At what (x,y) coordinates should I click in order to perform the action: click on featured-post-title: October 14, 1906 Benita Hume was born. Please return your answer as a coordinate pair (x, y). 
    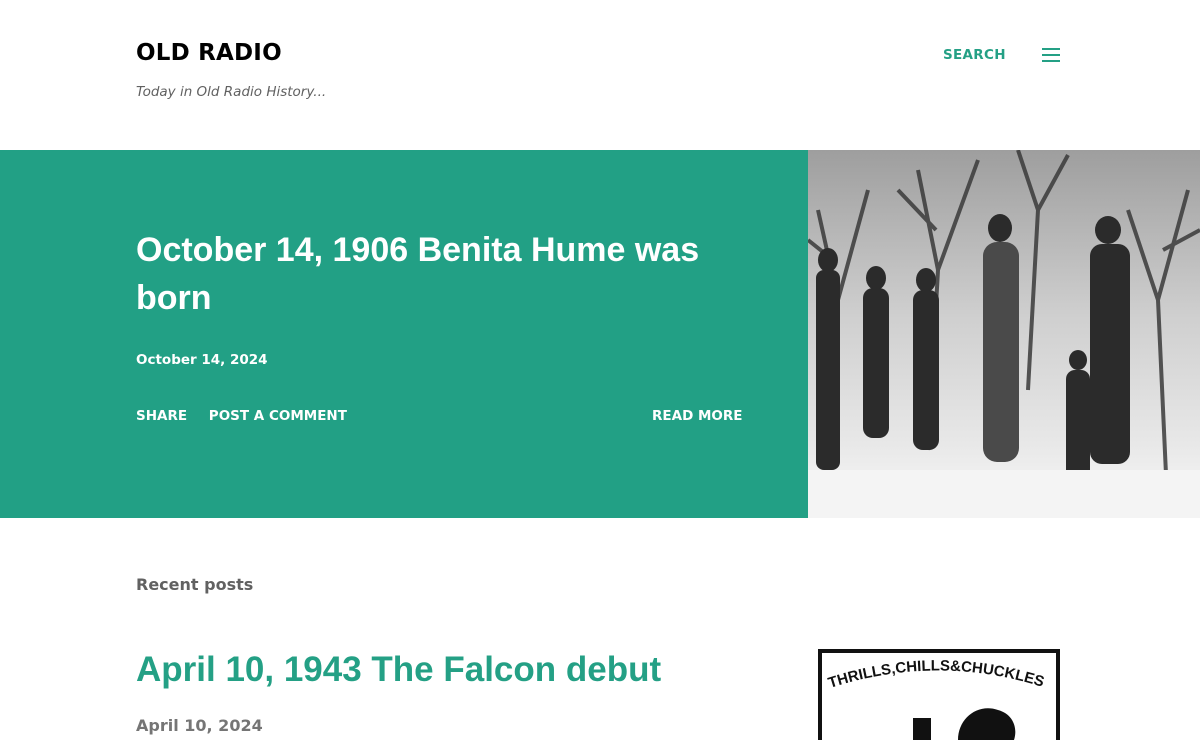
    Looking at the image, I should click on (436, 274).